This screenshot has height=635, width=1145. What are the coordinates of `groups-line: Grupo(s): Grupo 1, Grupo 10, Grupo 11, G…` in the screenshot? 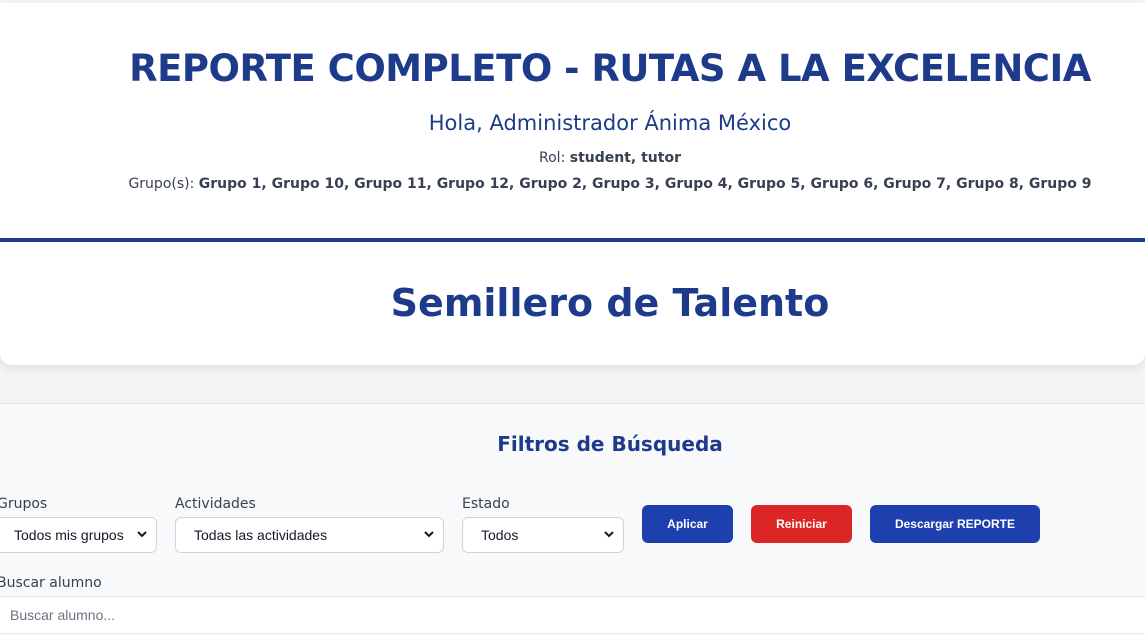 It's located at (572, 184).